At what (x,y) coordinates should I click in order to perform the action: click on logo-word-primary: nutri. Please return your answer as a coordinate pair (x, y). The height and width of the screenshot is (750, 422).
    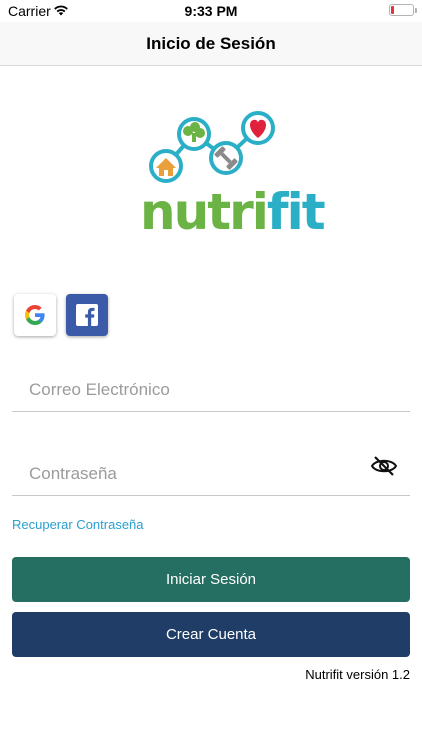
    Looking at the image, I should click on (204, 212).